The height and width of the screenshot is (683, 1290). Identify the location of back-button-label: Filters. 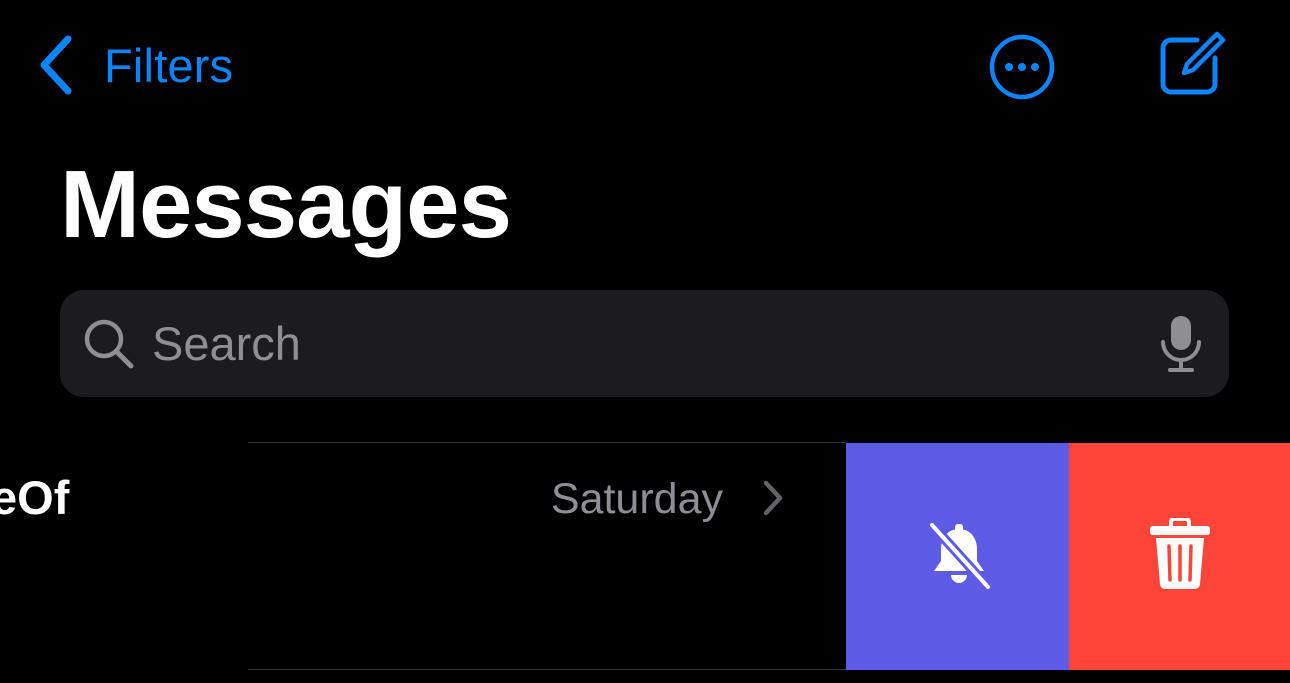
(169, 65).